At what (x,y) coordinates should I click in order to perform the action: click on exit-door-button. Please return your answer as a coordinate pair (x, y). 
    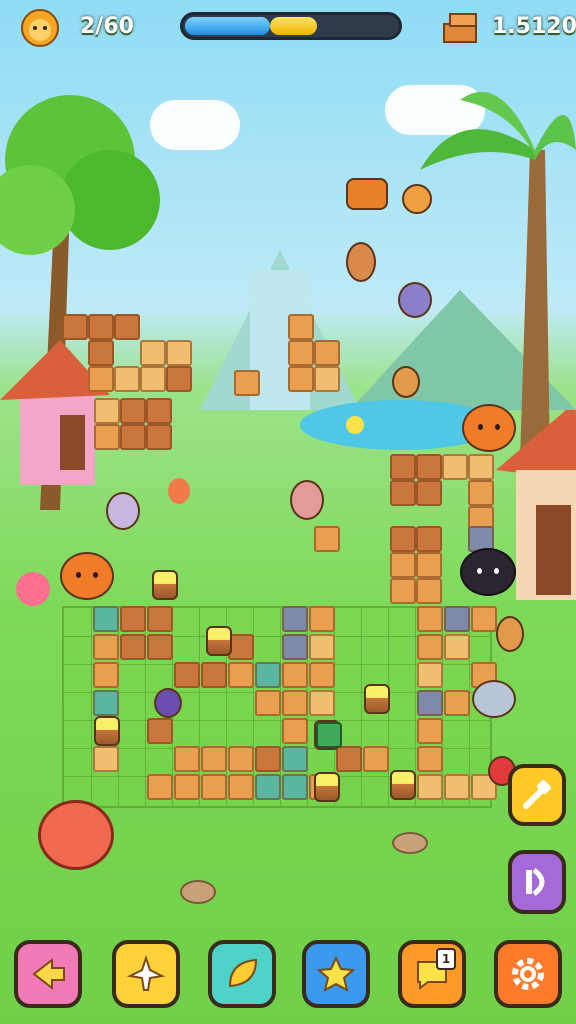
    Looking at the image, I should click on (537, 882).